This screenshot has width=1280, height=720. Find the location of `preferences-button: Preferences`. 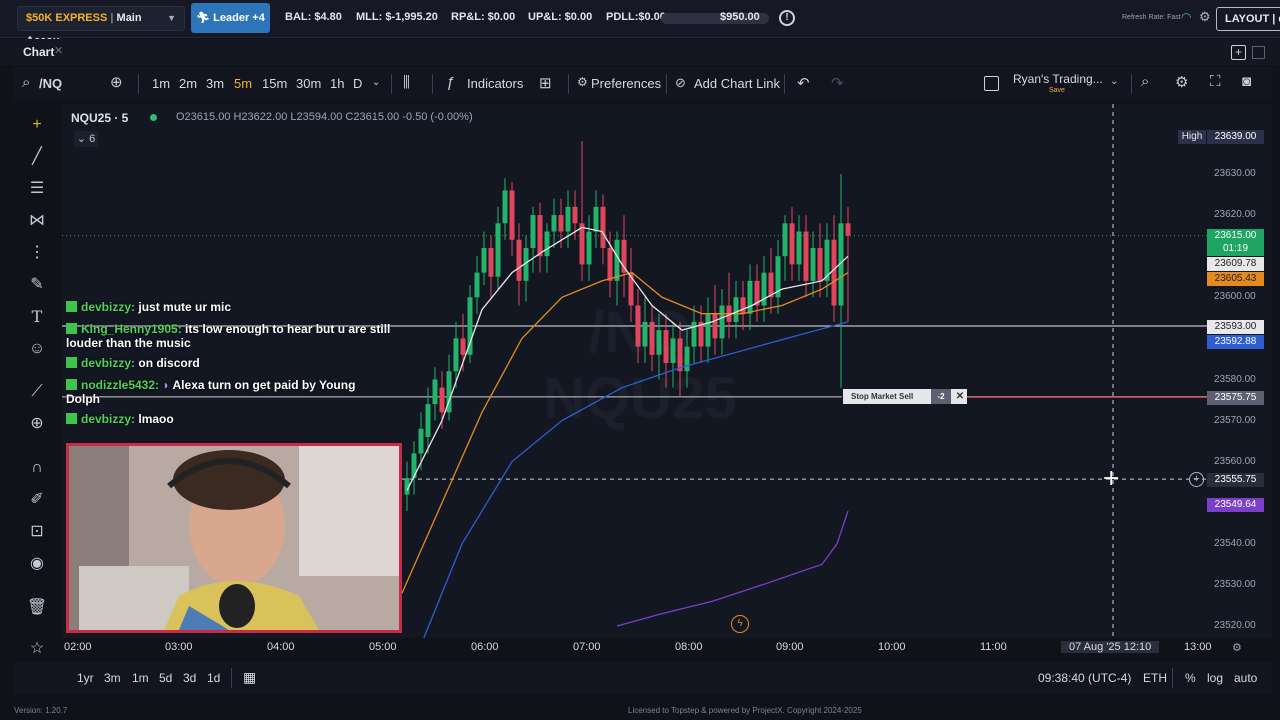

preferences-button: Preferences is located at coordinates (626, 83).